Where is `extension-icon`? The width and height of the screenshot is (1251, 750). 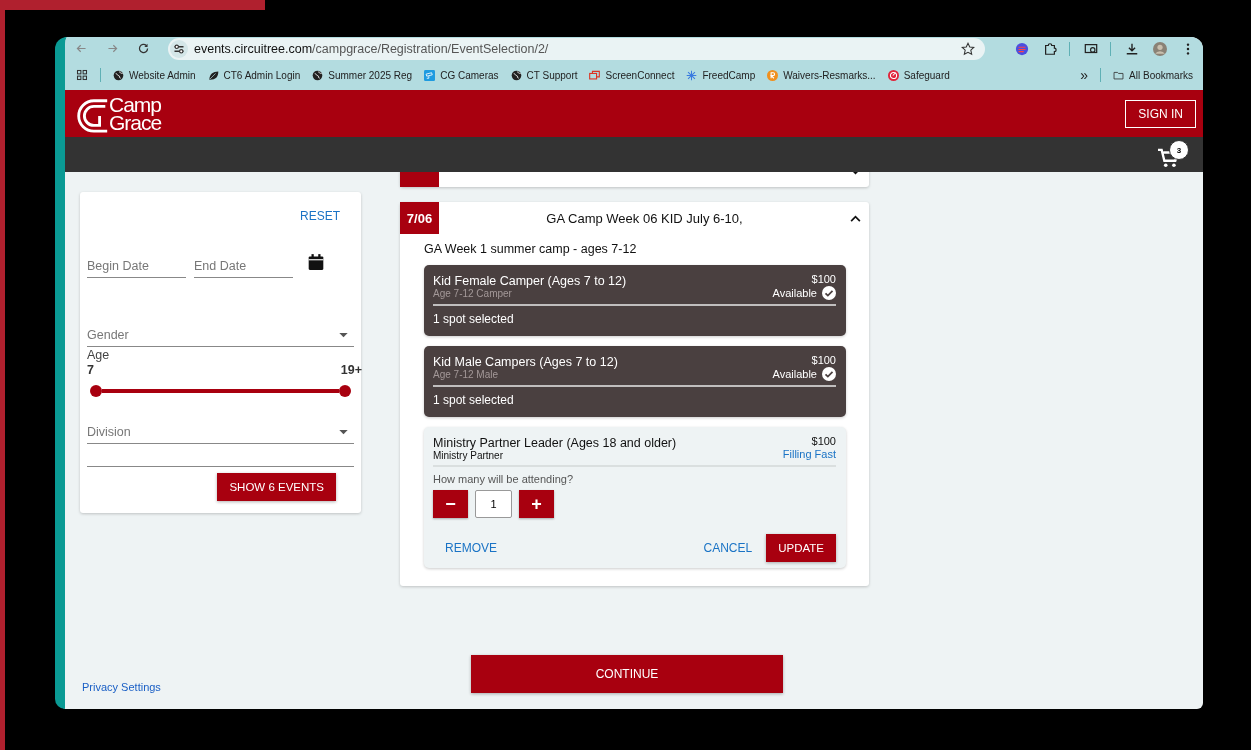
extension-icon is located at coordinates (1022, 48).